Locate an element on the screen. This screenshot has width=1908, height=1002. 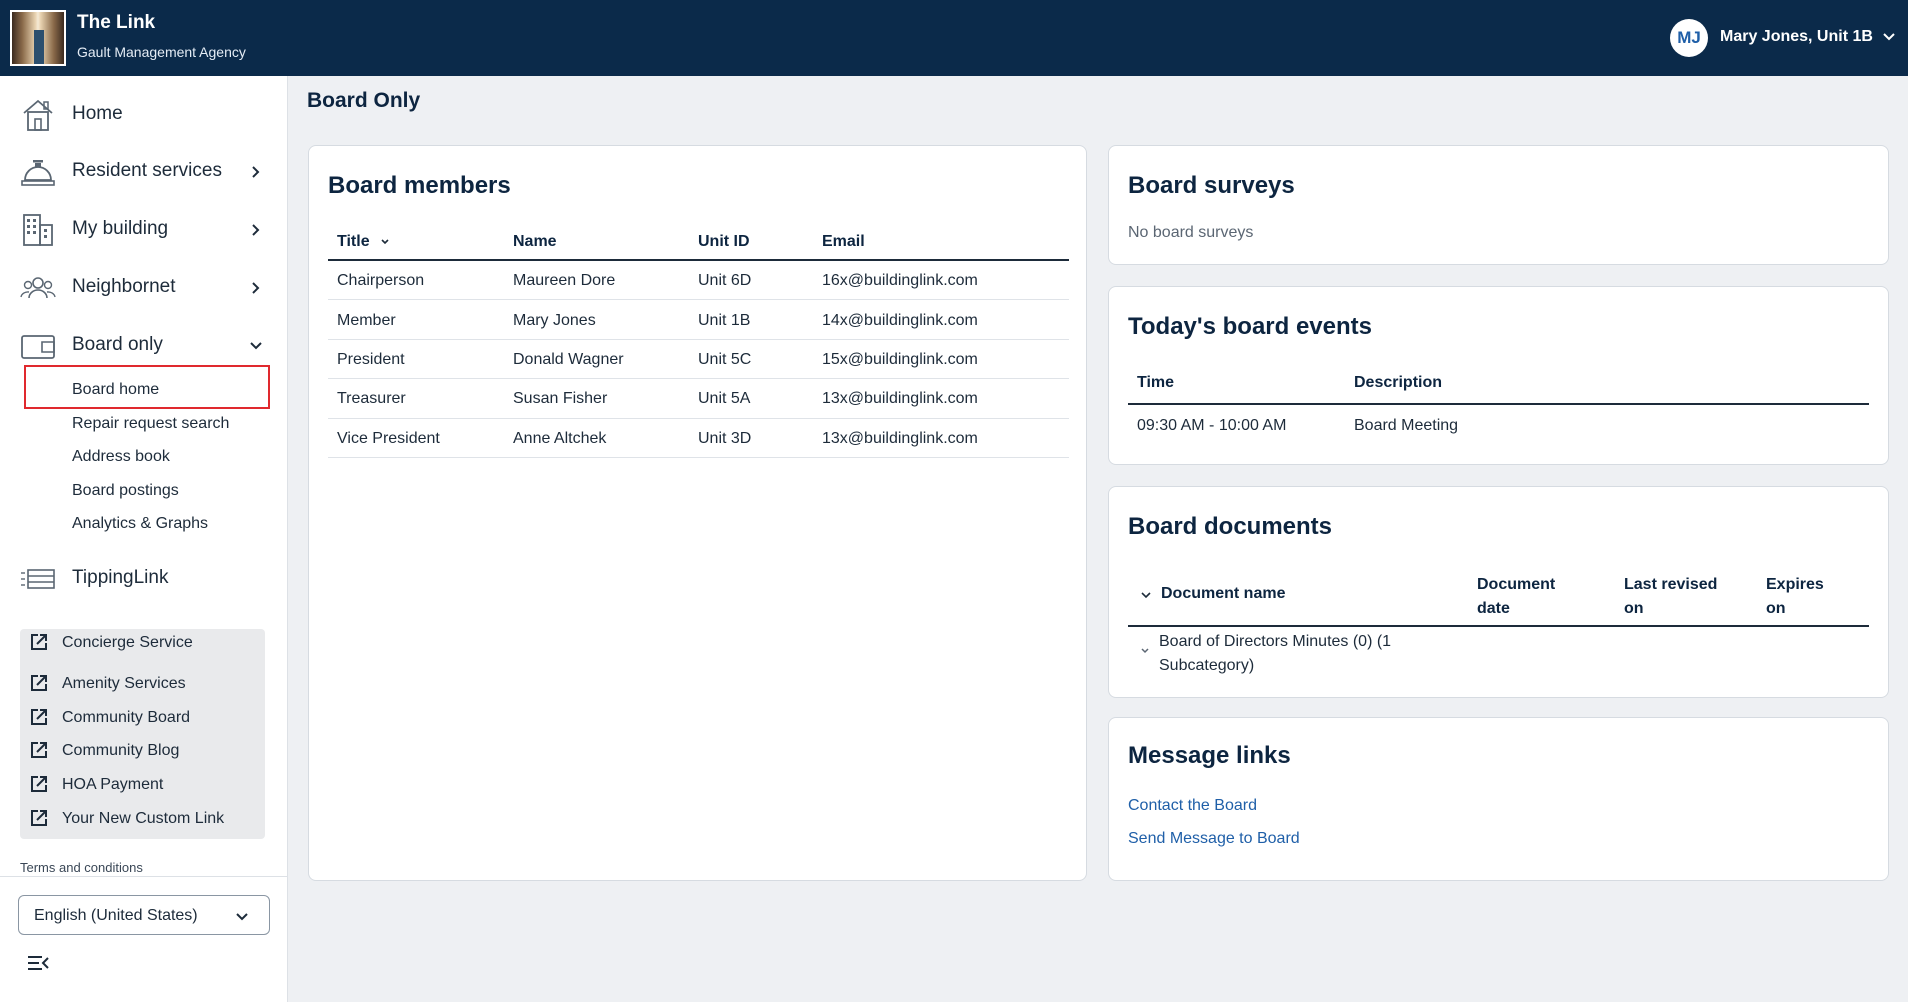
home-icon is located at coordinates (38, 115).